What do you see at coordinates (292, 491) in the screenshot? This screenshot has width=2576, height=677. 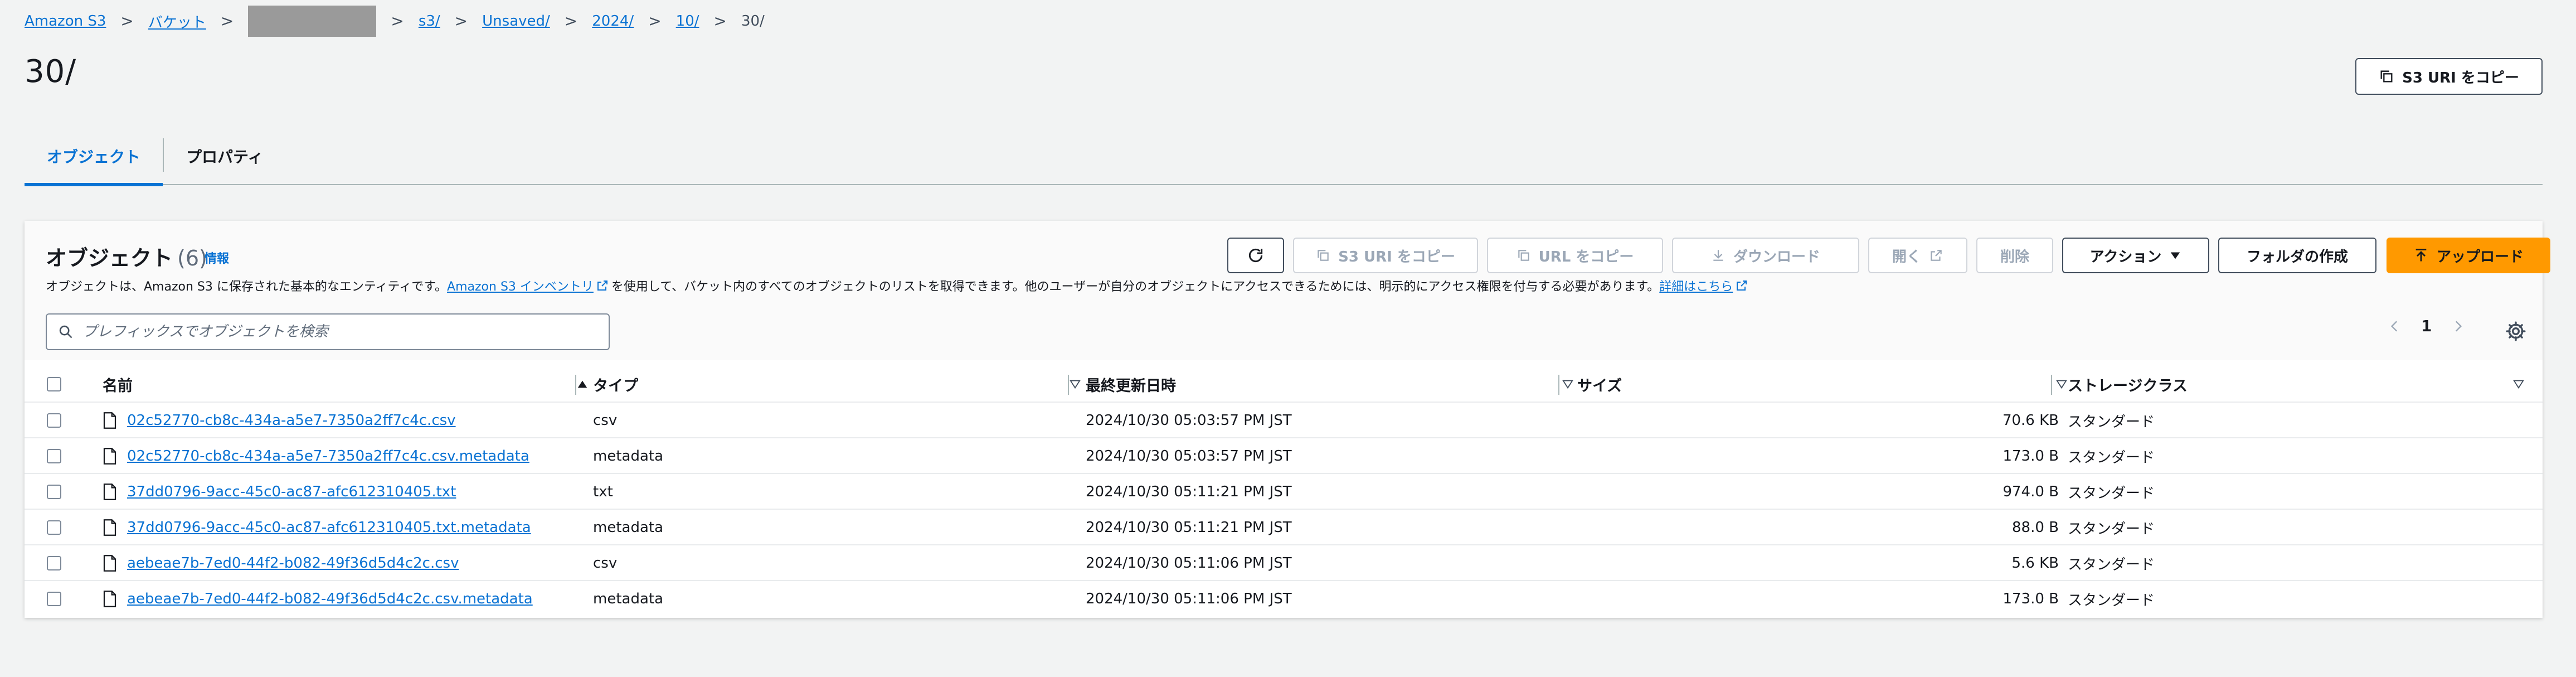 I see `object-name-link: 37dd0796-9acc-45c0-ac87-afc612310405.txt` at bounding box center [292, 491].